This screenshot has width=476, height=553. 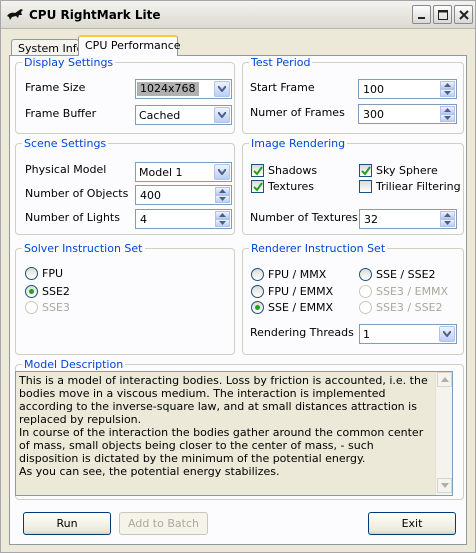 What do you see at coordinates (297, 274) in the screenshot?
I see `renderer-fpu-mmx-label: FPU / MMX` at bounding box center [297, 274].